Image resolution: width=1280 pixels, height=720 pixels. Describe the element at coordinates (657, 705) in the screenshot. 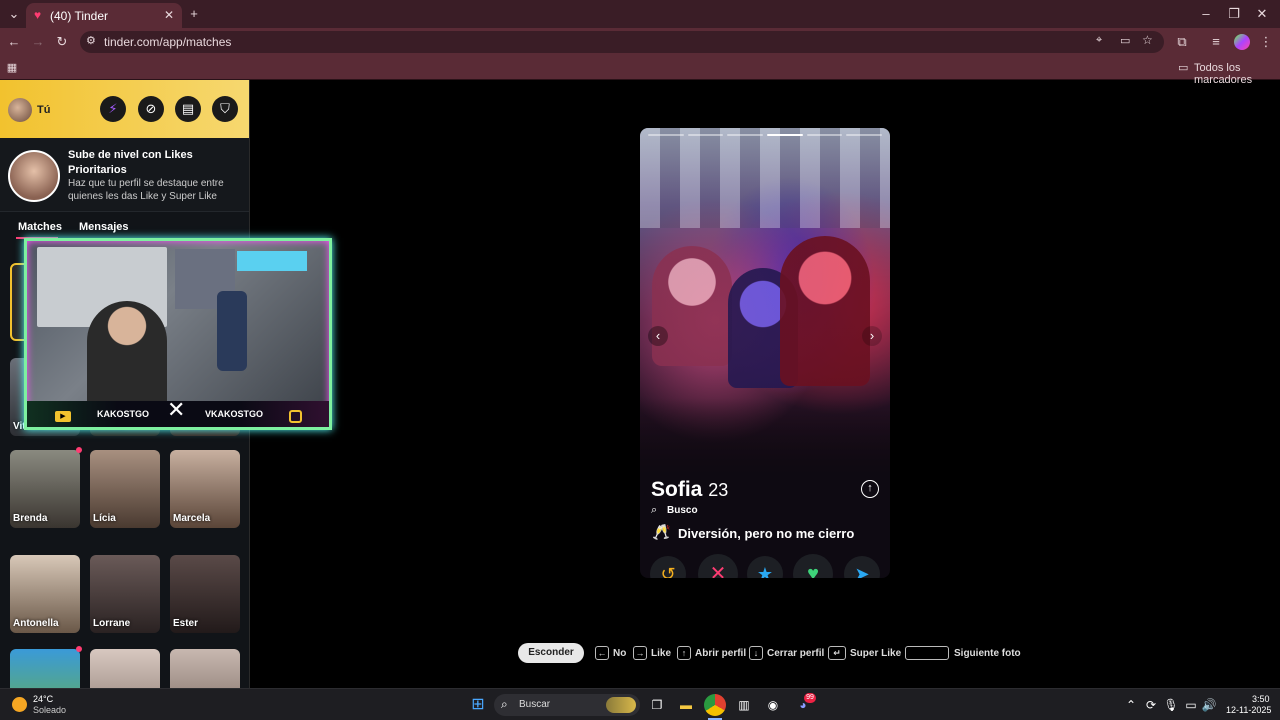

I see `task-view-icon: ❐` at that location.